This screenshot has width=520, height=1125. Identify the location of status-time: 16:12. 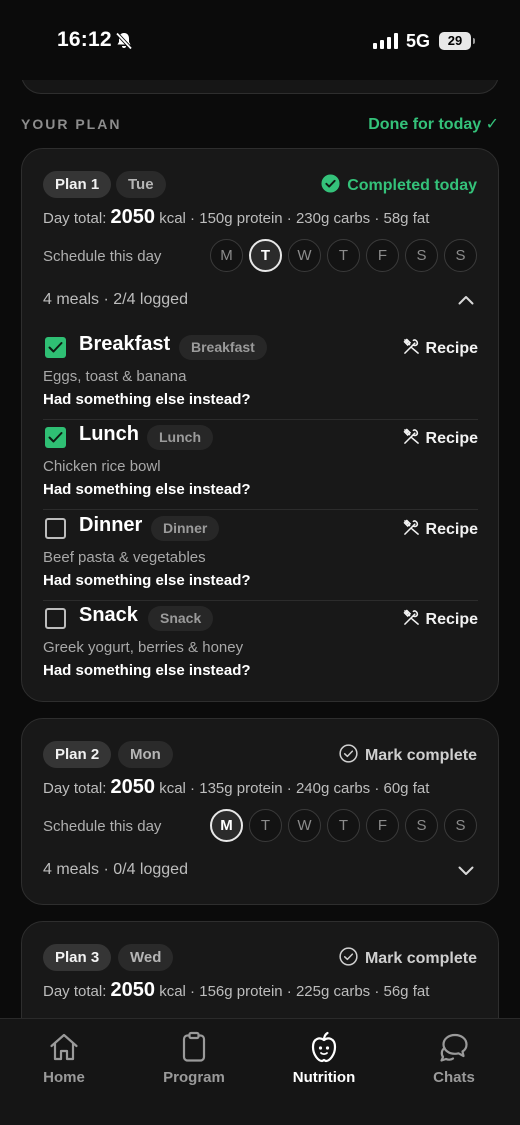
(84, 39).